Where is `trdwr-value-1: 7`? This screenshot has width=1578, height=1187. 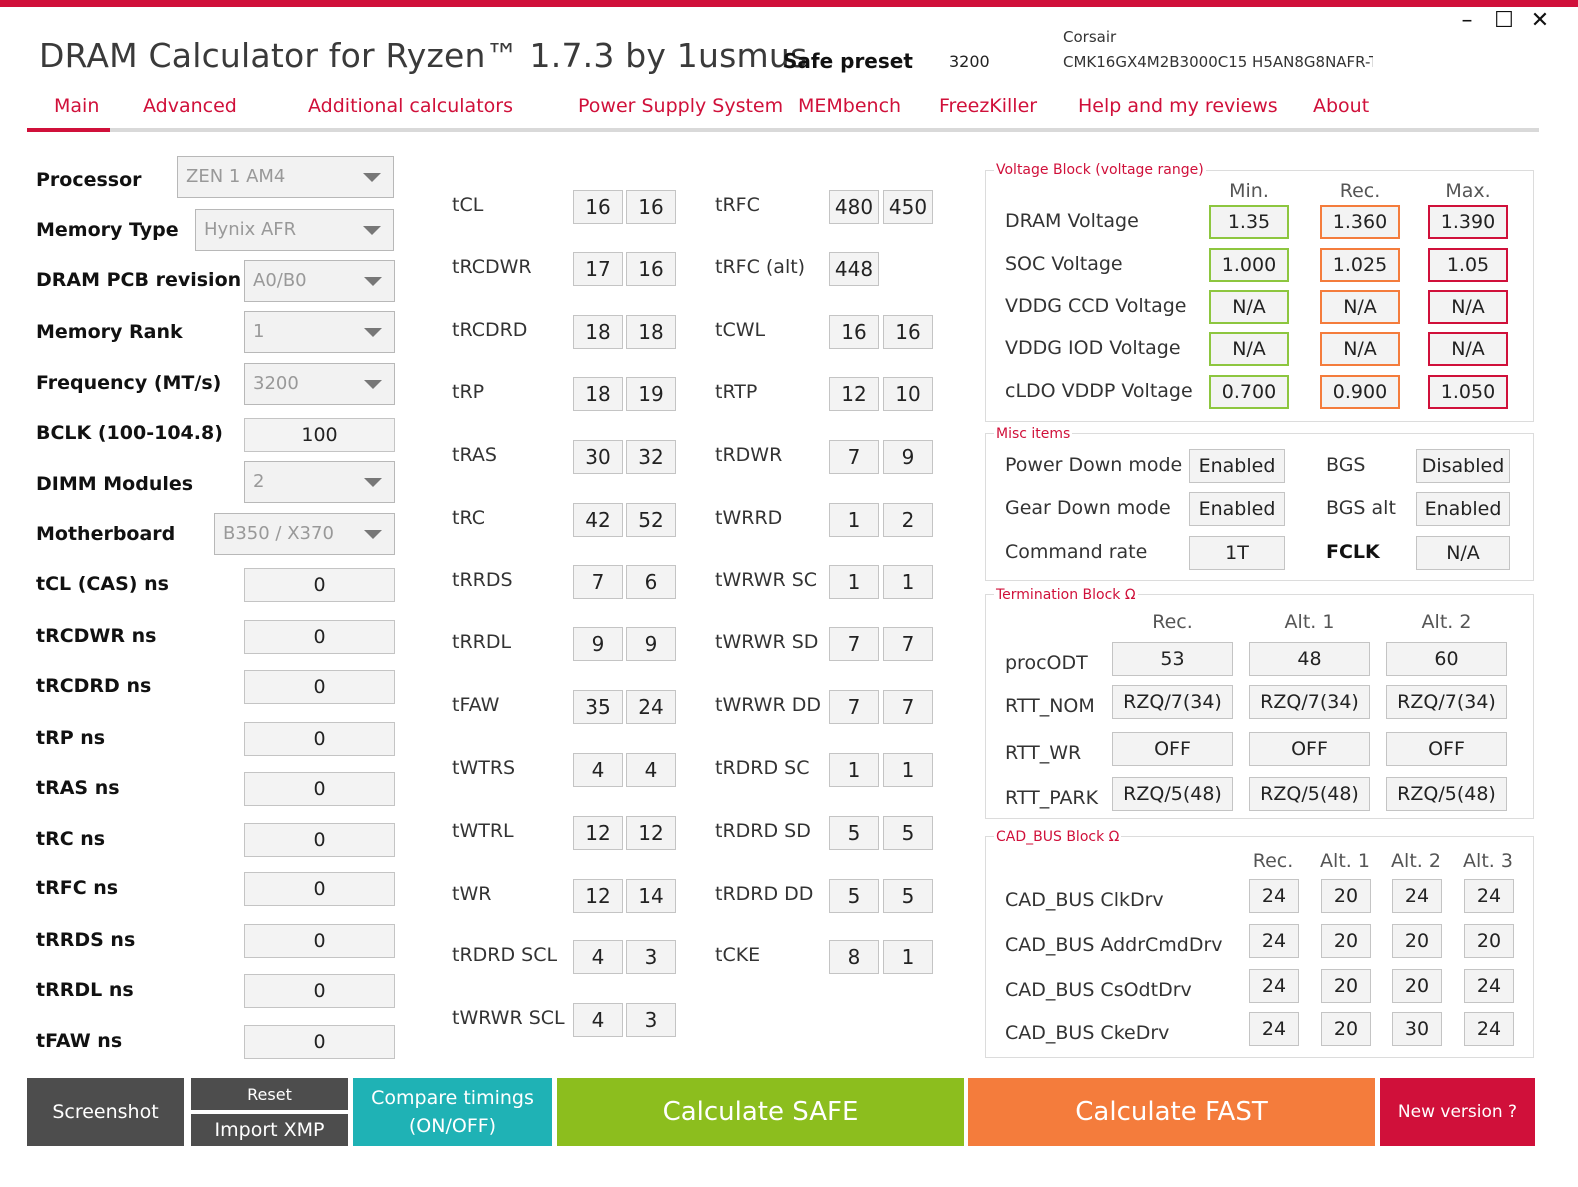 trdwr-value-1: 7 is located at coordinates (854, 457).